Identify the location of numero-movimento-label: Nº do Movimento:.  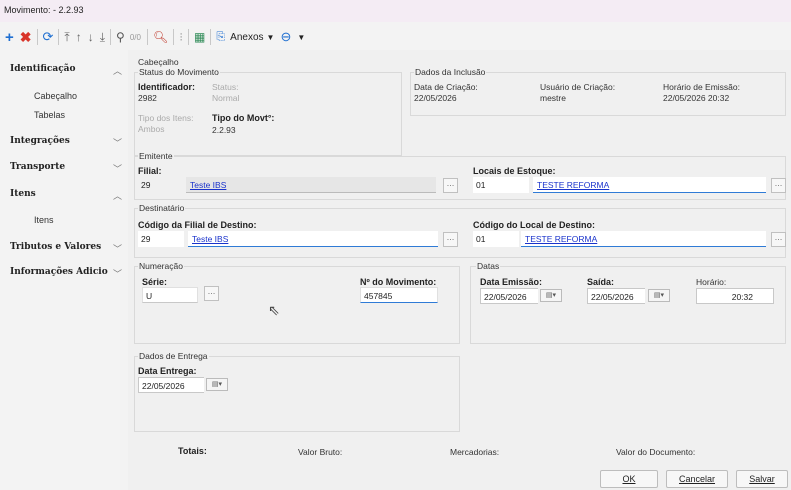
(398, 282).